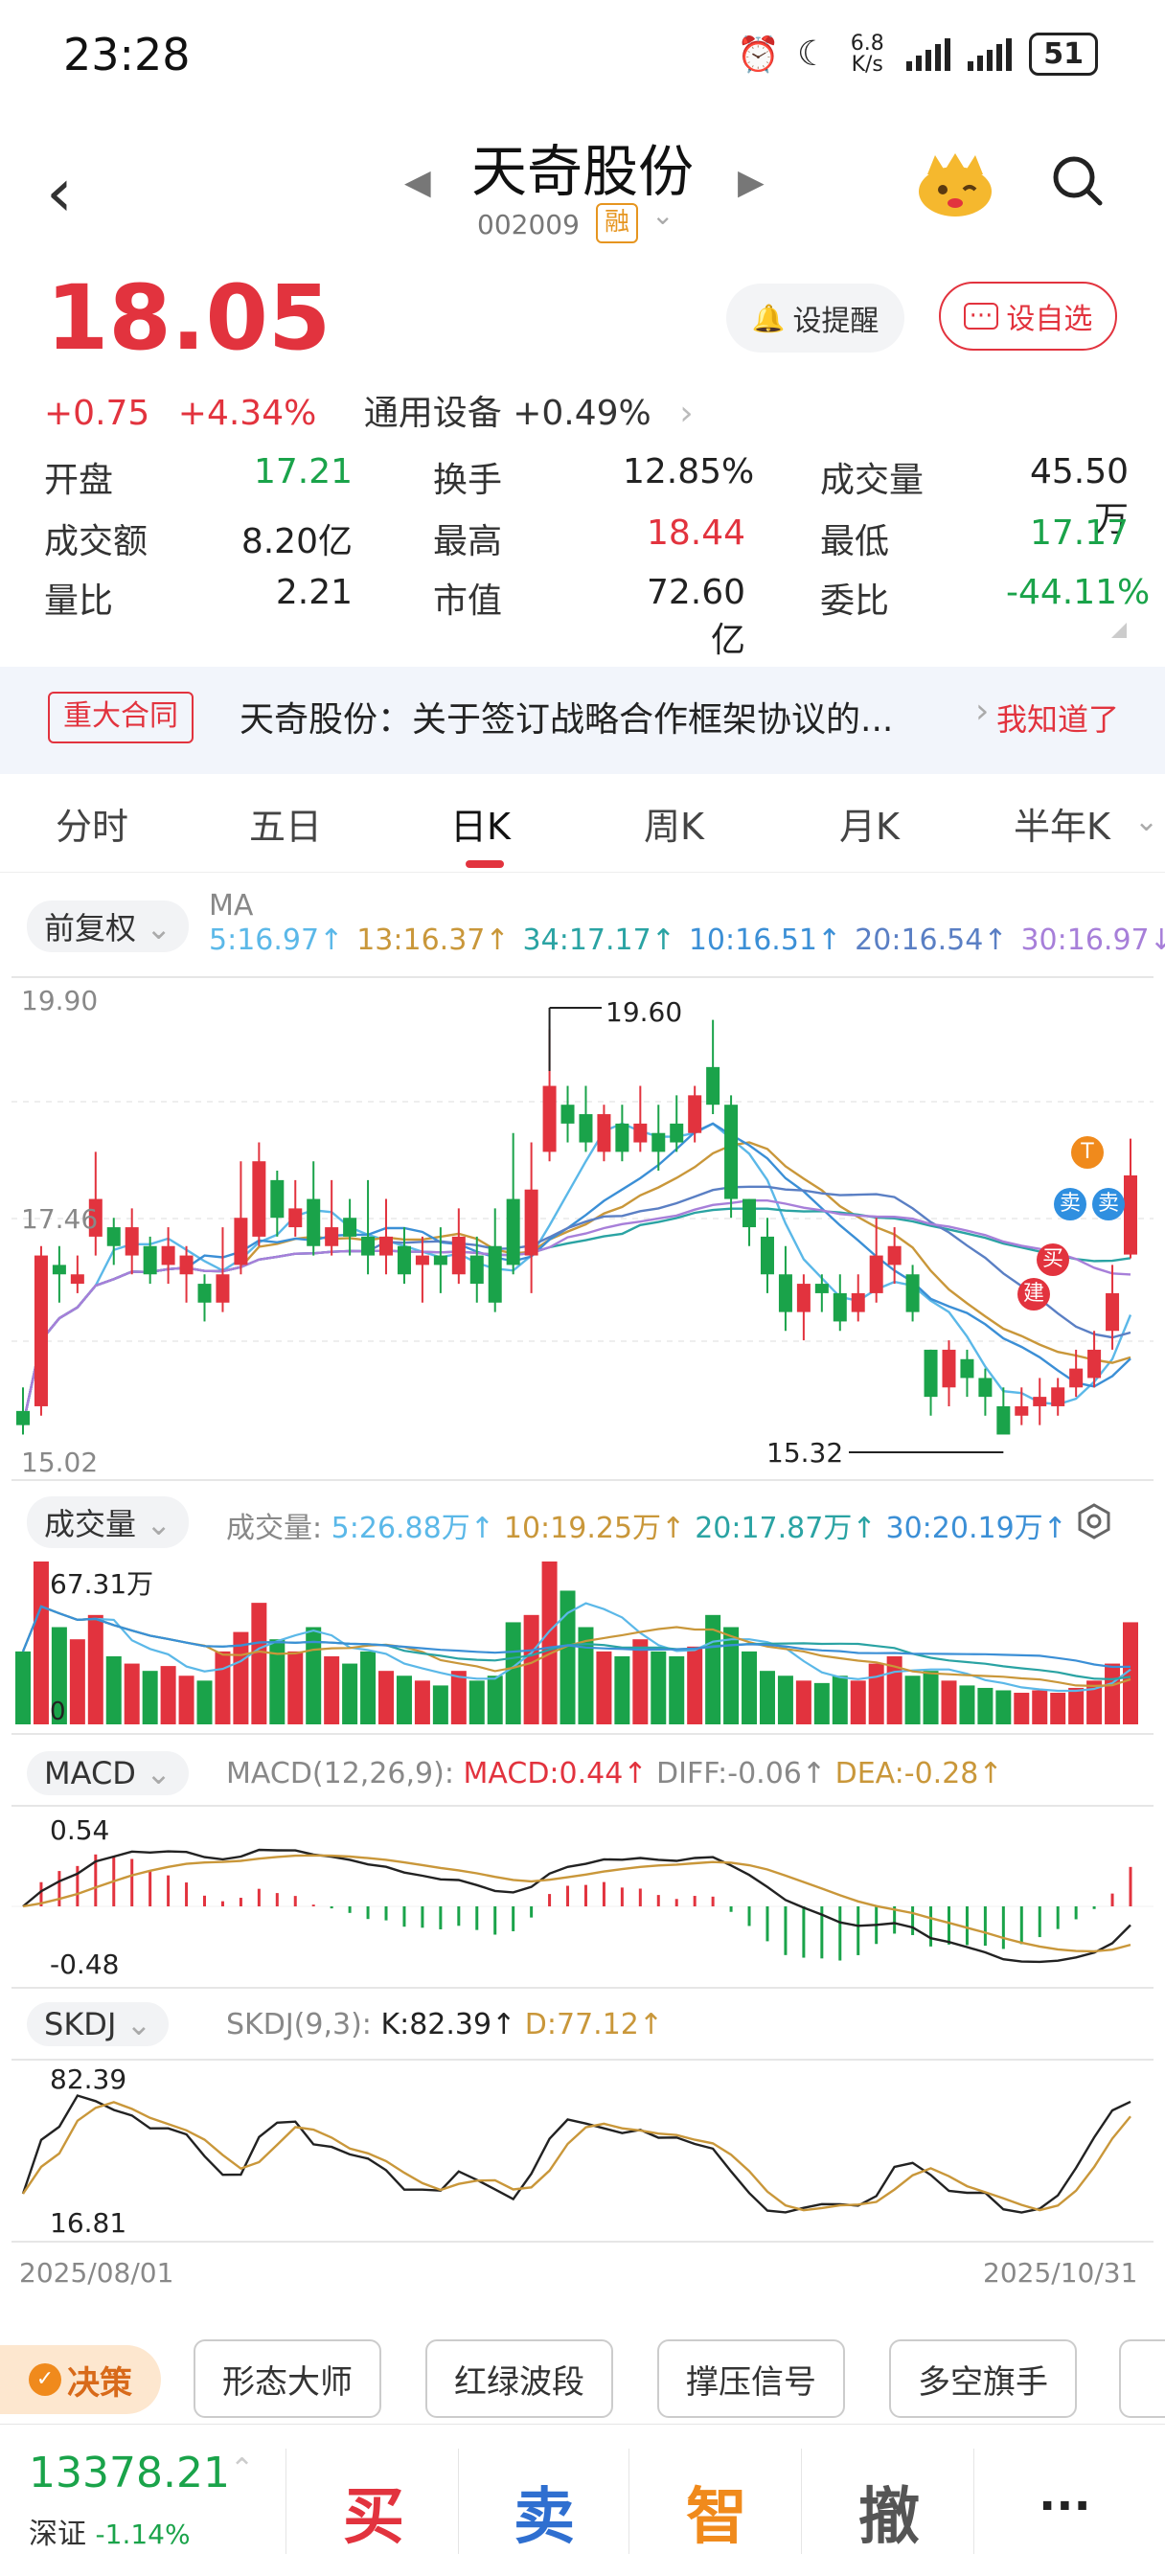 This screenshot has height=2576, width=1165. What do you see at coordinates (58, 2534) in the screenshot?
I see `index-name: 深证` at bounding box center [58, 2534].